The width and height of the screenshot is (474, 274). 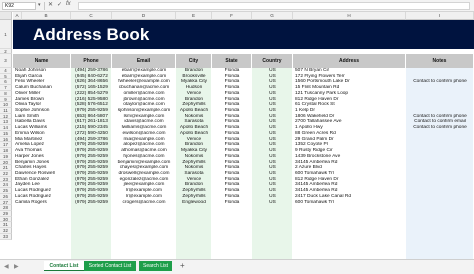 I want to click on tab-contact-list: Contact List, so click(x=64, y=266).